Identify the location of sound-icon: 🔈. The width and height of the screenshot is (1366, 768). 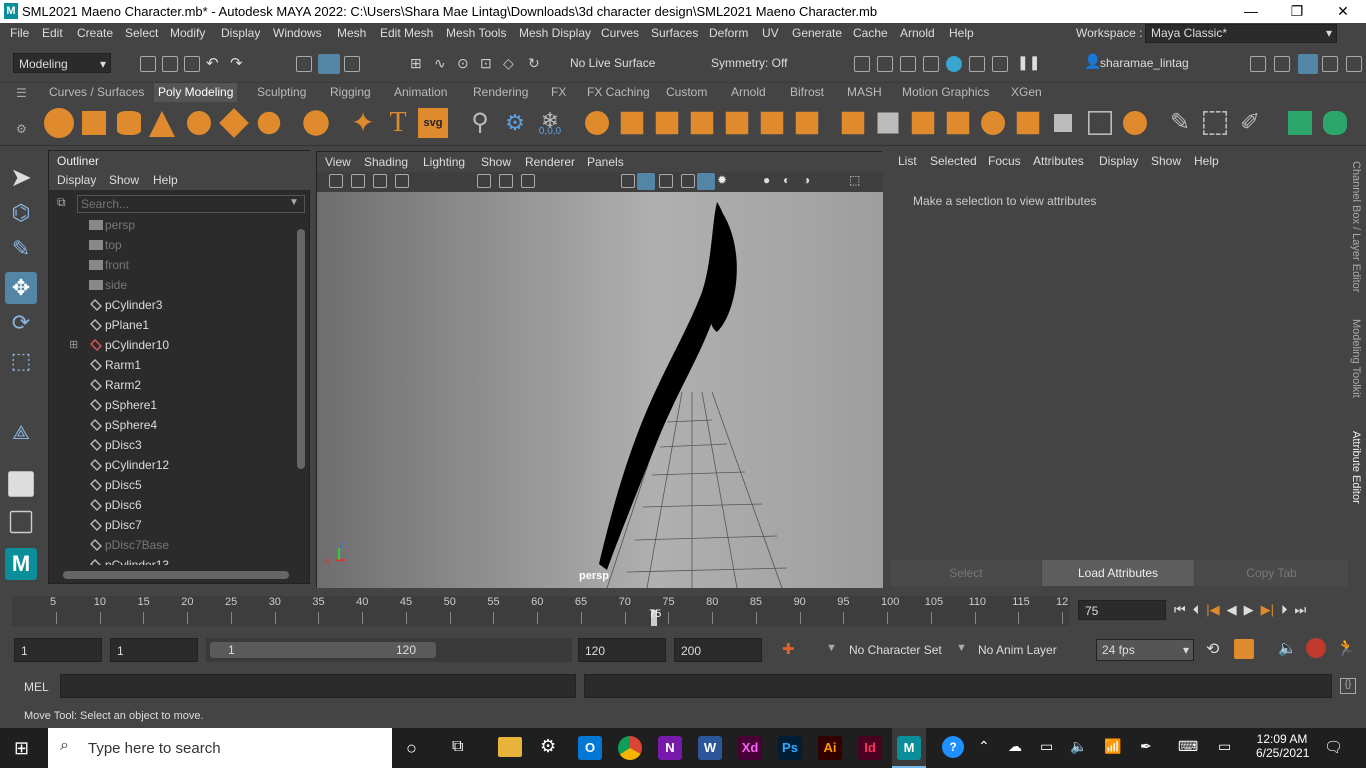
(1287, 648).